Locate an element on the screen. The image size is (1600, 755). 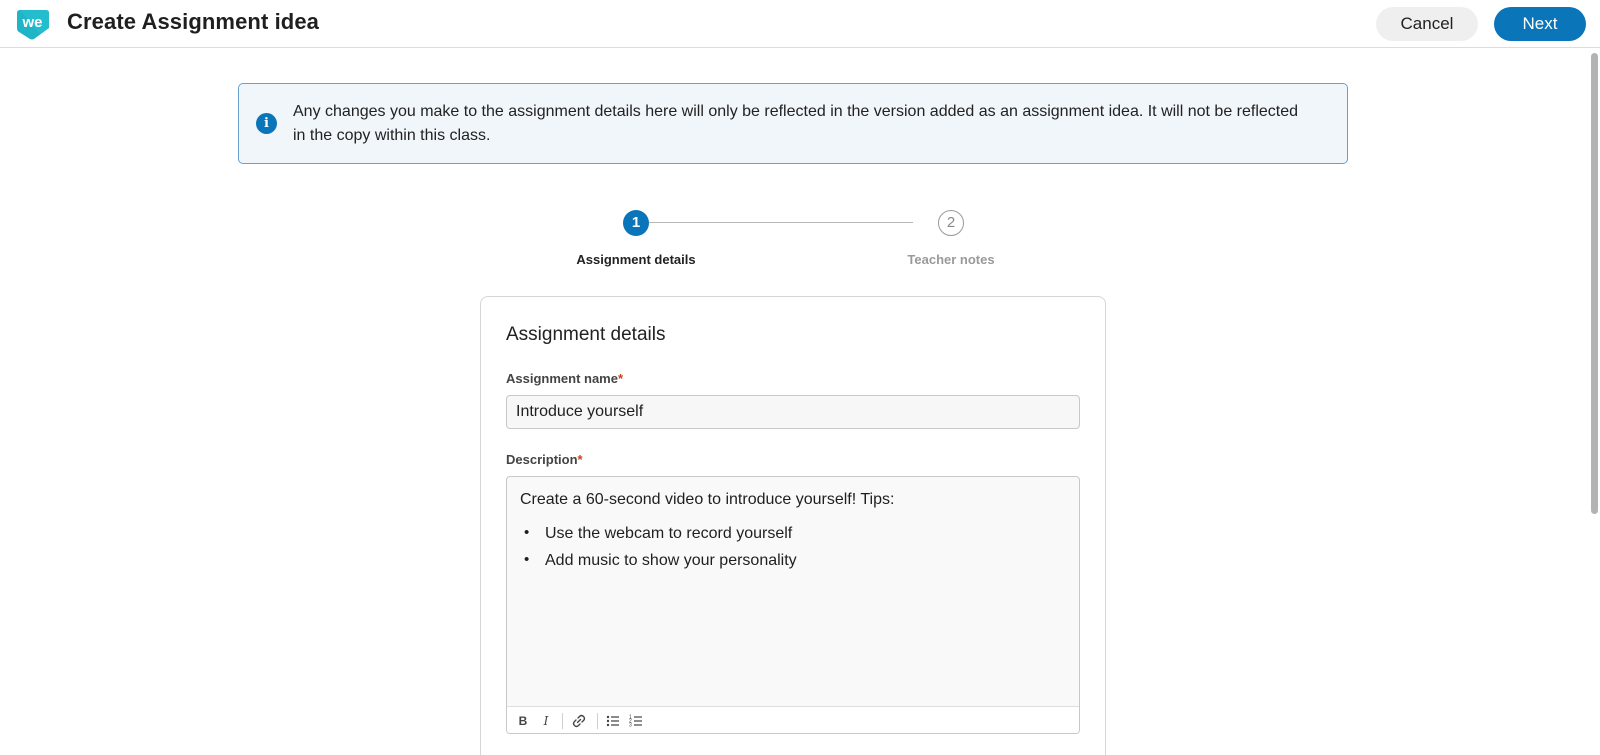
stepper-connector is located at coordinates (774, 222).